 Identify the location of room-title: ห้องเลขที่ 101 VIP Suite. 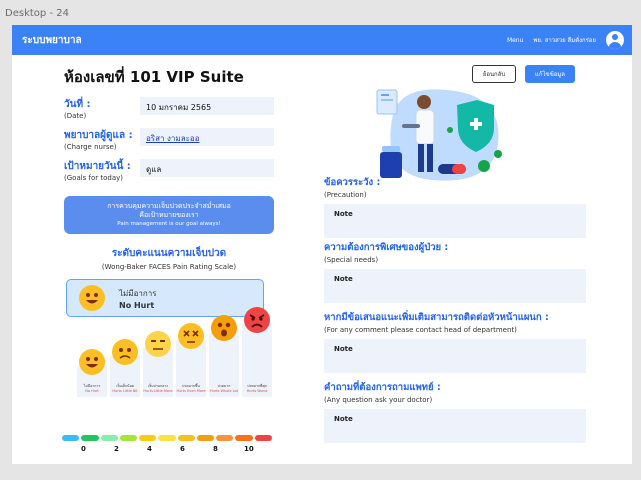
(154, 77).